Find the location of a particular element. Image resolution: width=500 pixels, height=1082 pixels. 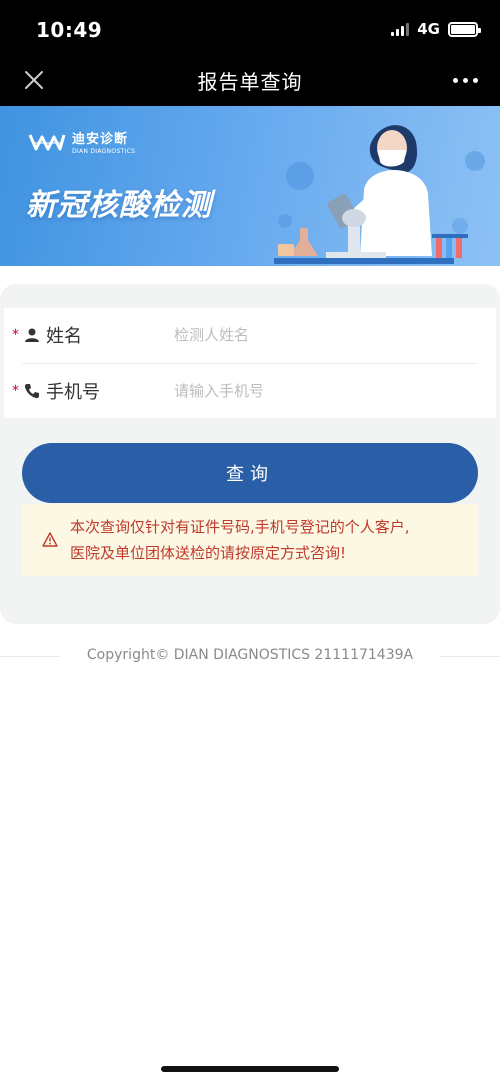

copyright-text: Copyright© DIAN DIAGNOSTICS 2111171439A is located at coordinates (250, 655).